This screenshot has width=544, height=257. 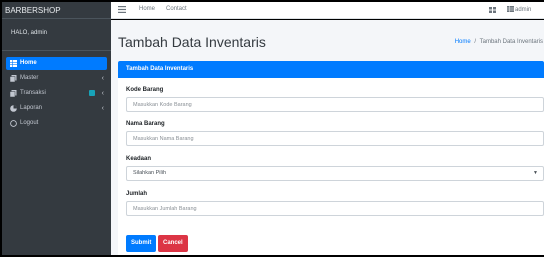 I want to click on chart-pie-icon, so click(x=13, y=108).